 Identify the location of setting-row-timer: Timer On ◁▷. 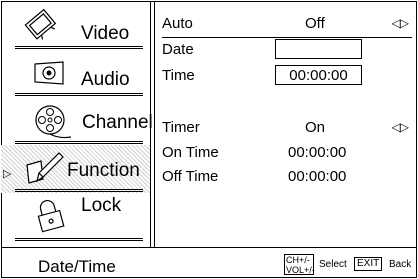
(287, 130).